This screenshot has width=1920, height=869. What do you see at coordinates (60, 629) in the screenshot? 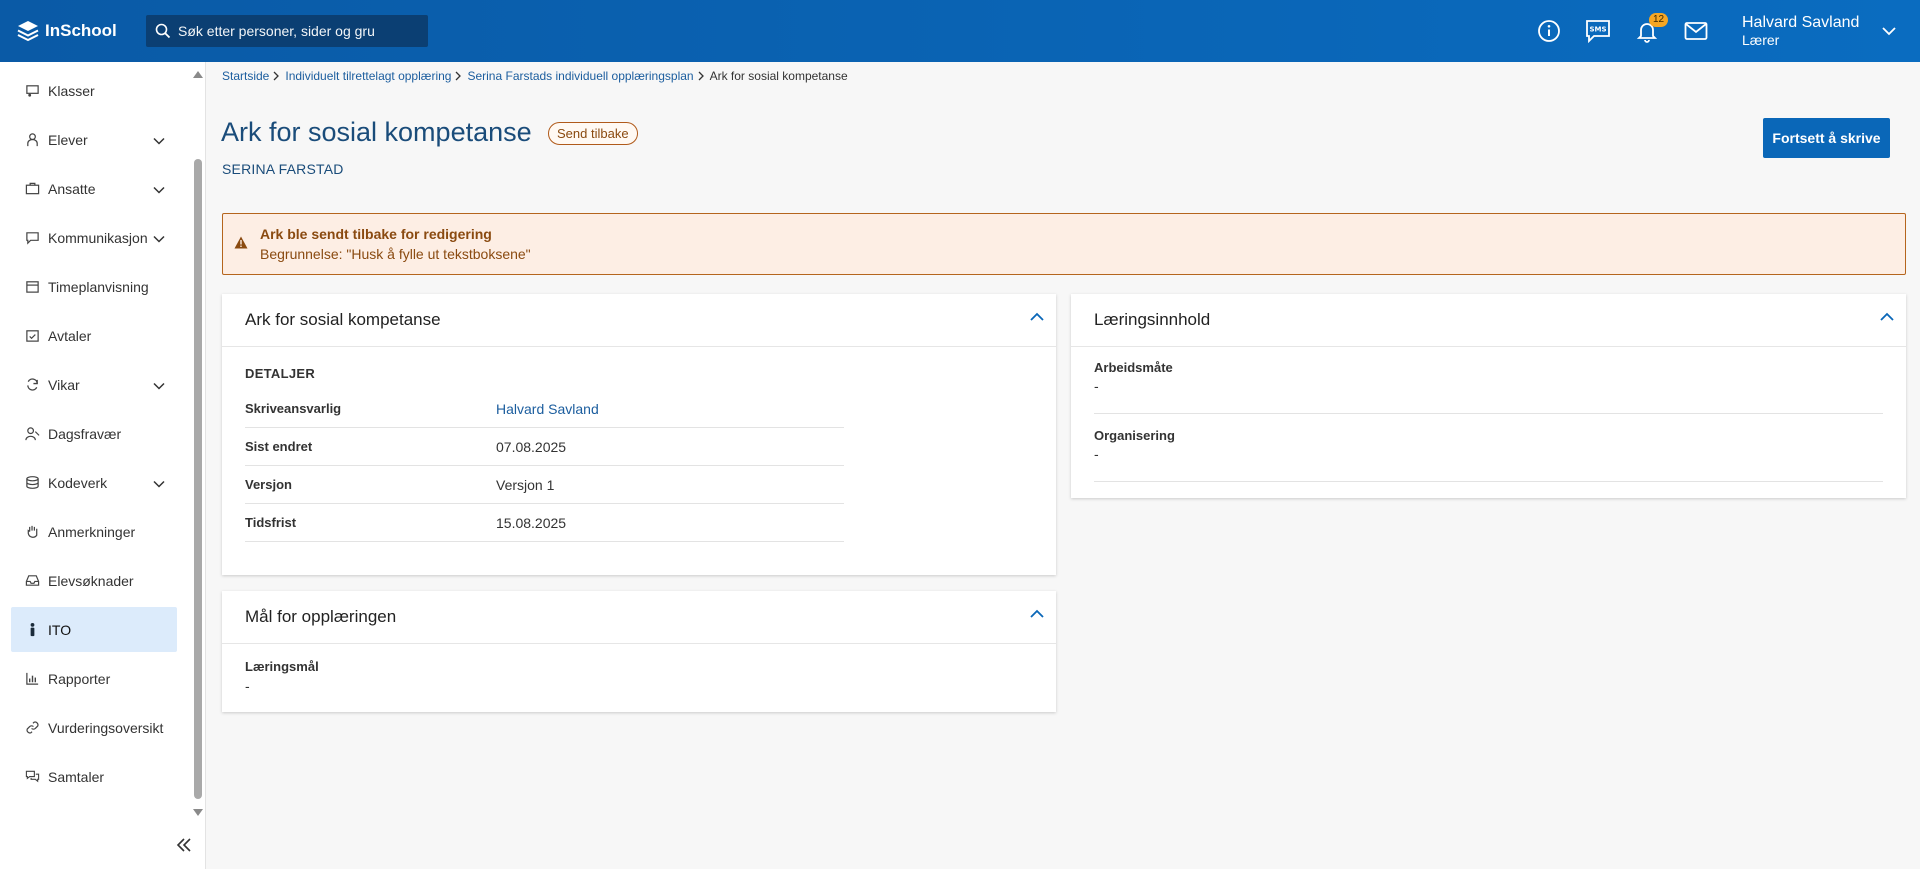
I see `sidebar-item-label: ITO` at bounding box center [60, 629].